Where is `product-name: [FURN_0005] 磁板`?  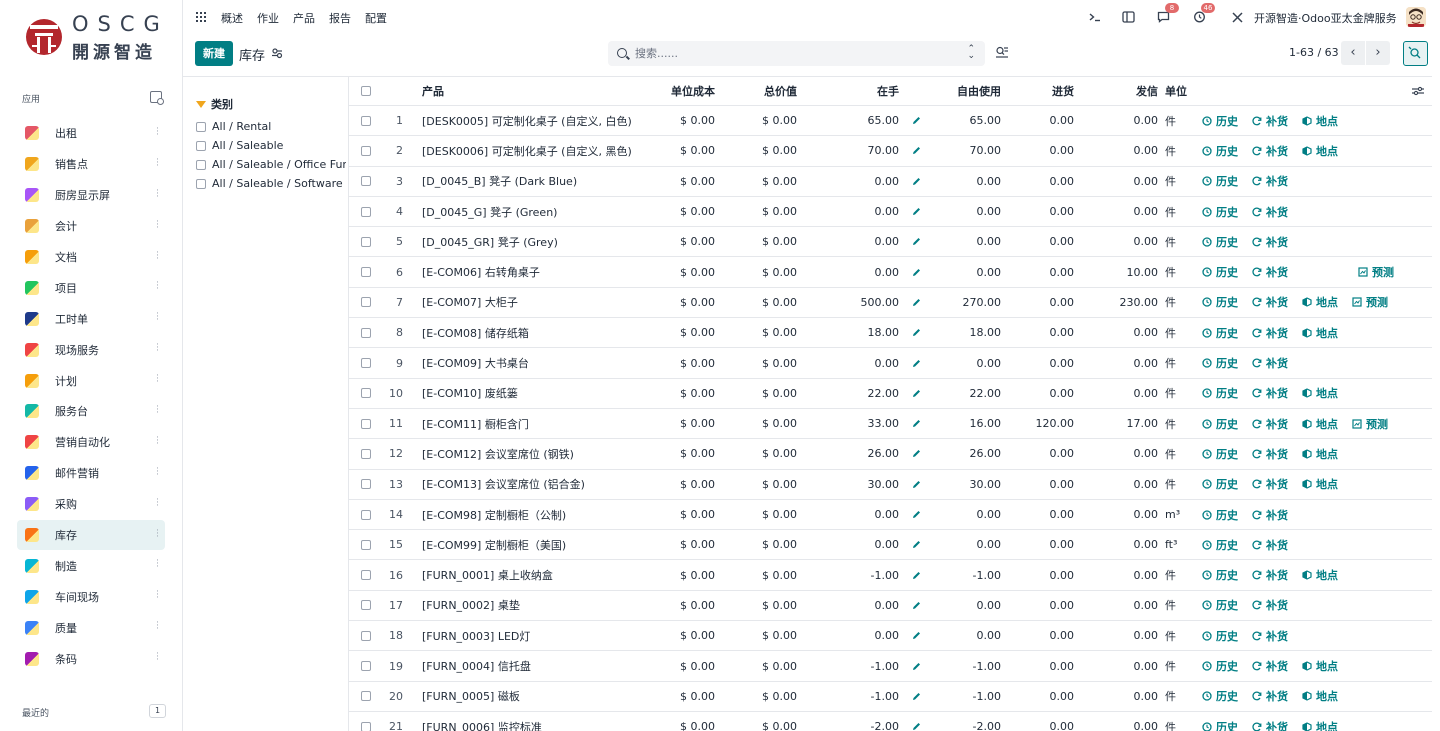
product-name: [FURN_0005] 磁板 is located at coordinates (471, 696).